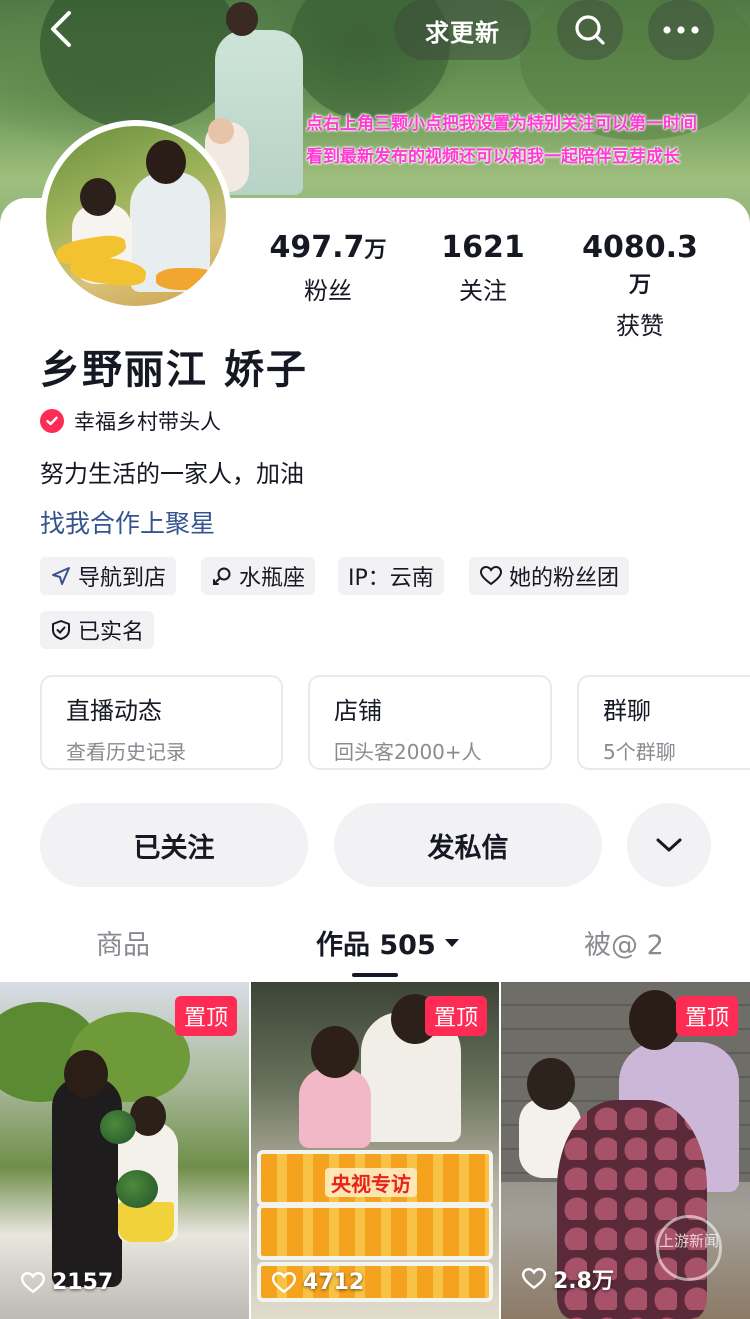 This screenshot has width=750, height=1319. What do you see at coordinates (483, 268) in the screenshot?
I see `stat-following: 1621 关注` at bounding box center [483, 268].